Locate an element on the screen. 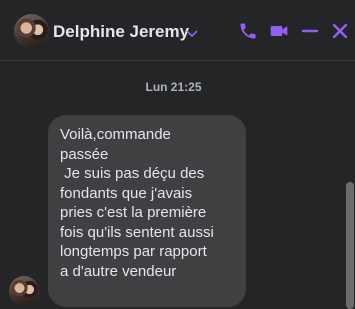 Image resolution: width=355 pixels, height=309 pixels. contact-avatar is located at coordinates (31, 31).